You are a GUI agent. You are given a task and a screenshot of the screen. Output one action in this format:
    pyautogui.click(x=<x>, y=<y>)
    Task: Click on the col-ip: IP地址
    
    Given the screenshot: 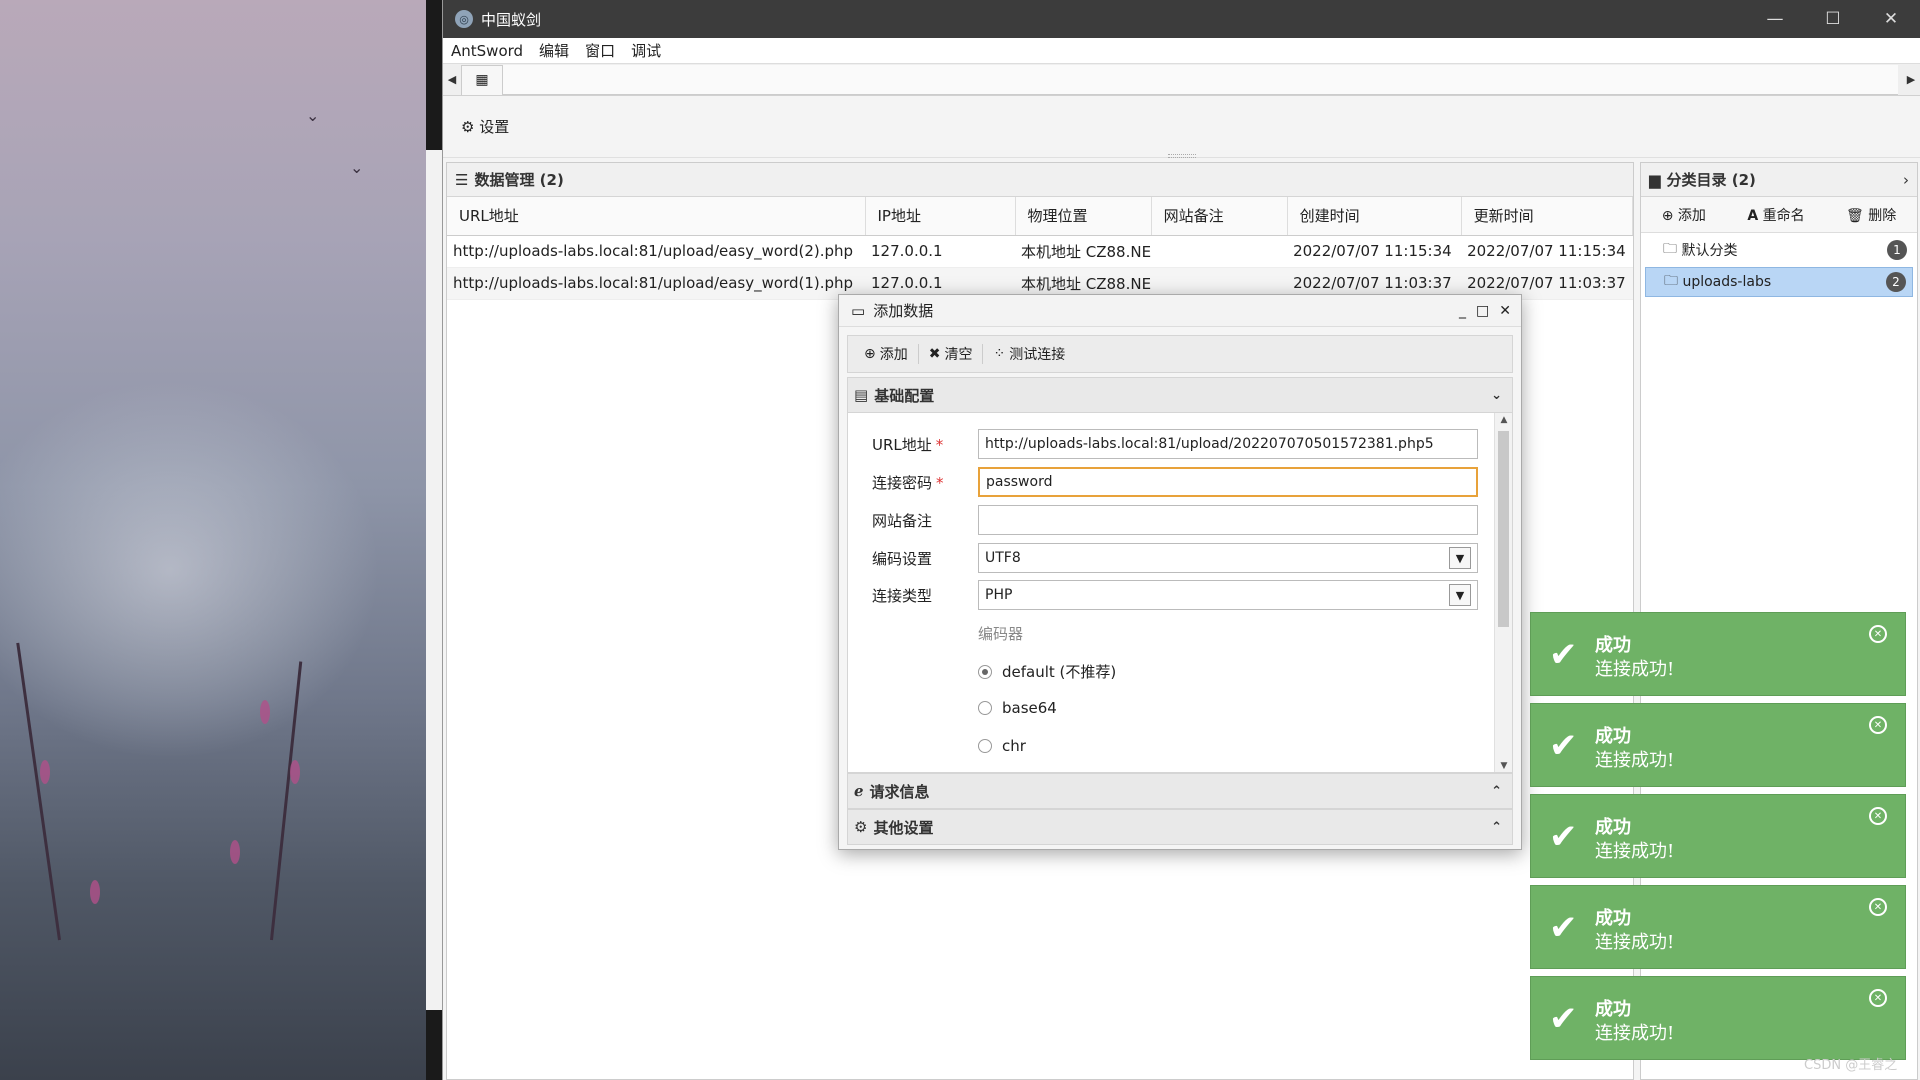 What is the action you would take?
    pyautogui.click(x=940, y=216)
    